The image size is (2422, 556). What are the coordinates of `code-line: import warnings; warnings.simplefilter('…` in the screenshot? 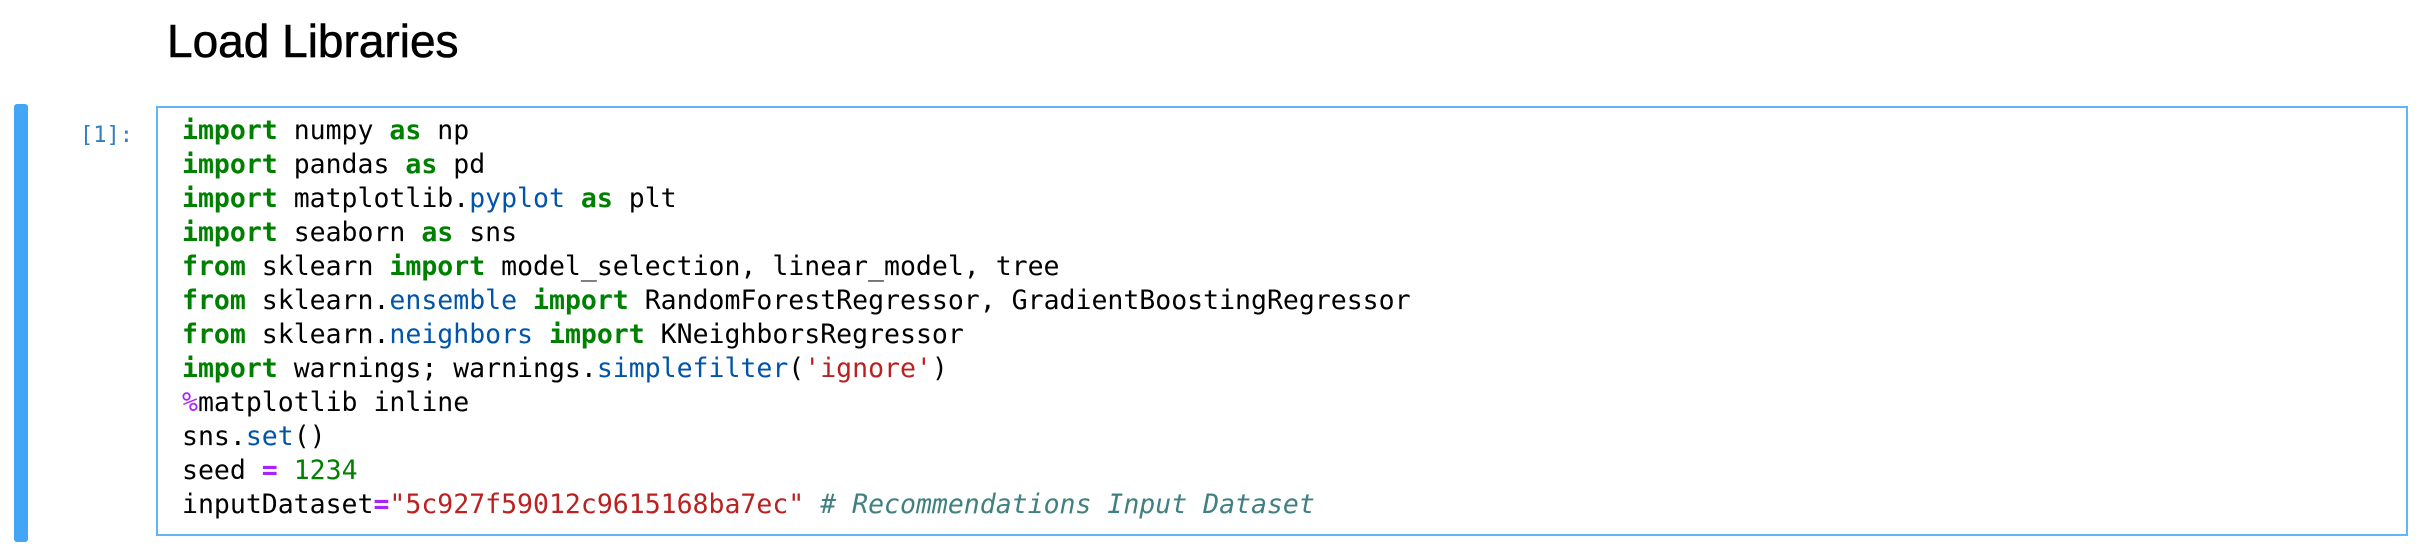 It's located at (796, 369).